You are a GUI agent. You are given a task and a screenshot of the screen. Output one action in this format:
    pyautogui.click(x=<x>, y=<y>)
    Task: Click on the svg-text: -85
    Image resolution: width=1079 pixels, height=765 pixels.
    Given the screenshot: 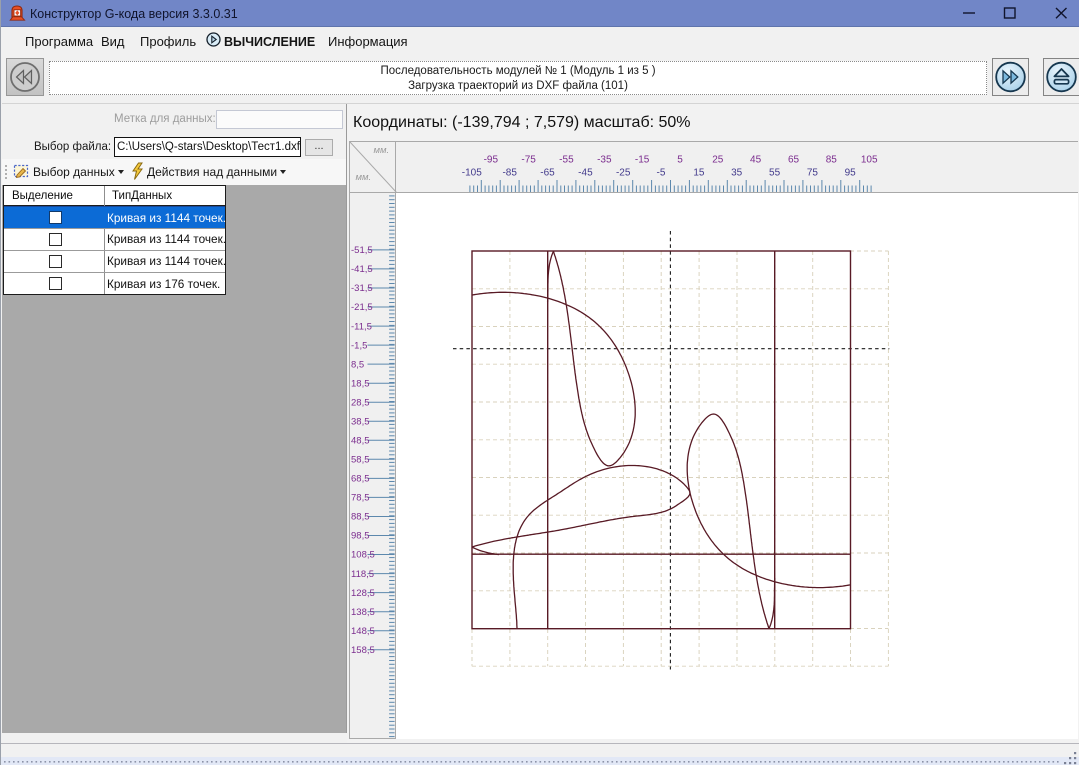 What is the action you would take?
    pyautogui.click(x=509, y=173)
    